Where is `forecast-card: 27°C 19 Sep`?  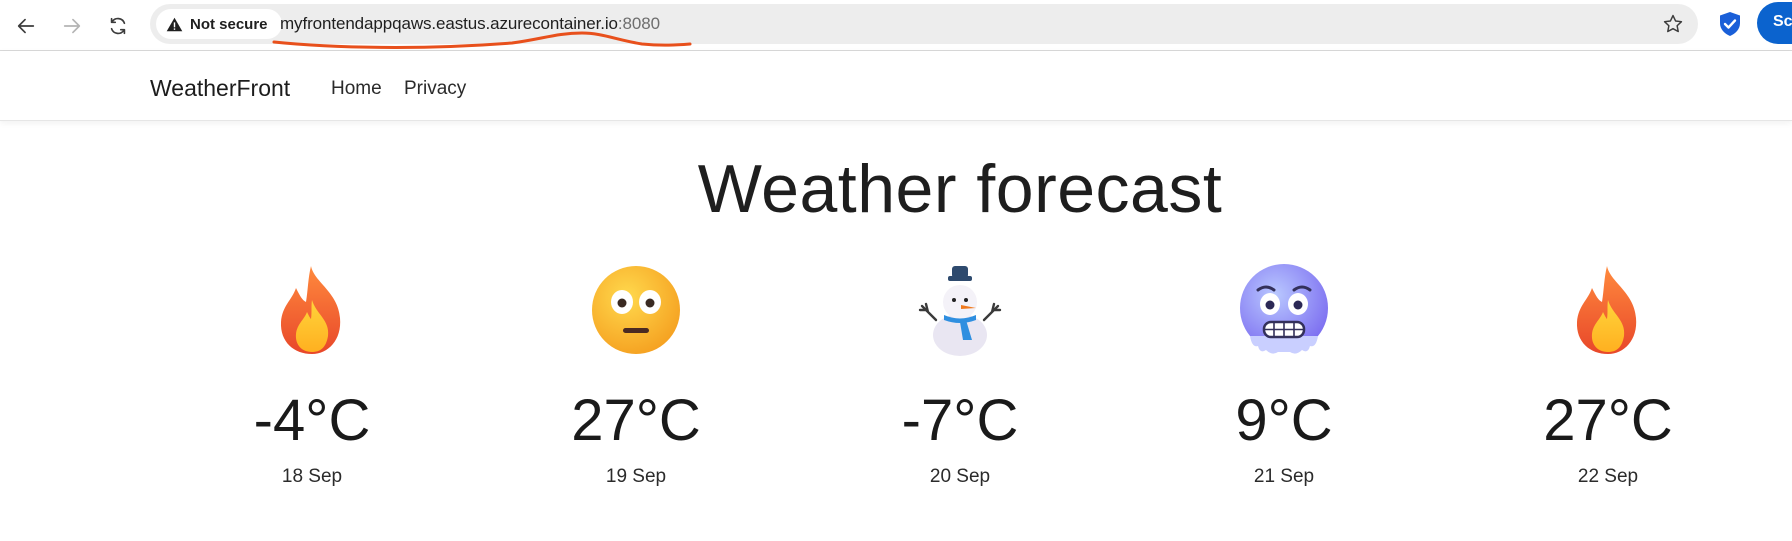
forecast-card: 27°C 19 Sep is located at coordinates (636, 382).